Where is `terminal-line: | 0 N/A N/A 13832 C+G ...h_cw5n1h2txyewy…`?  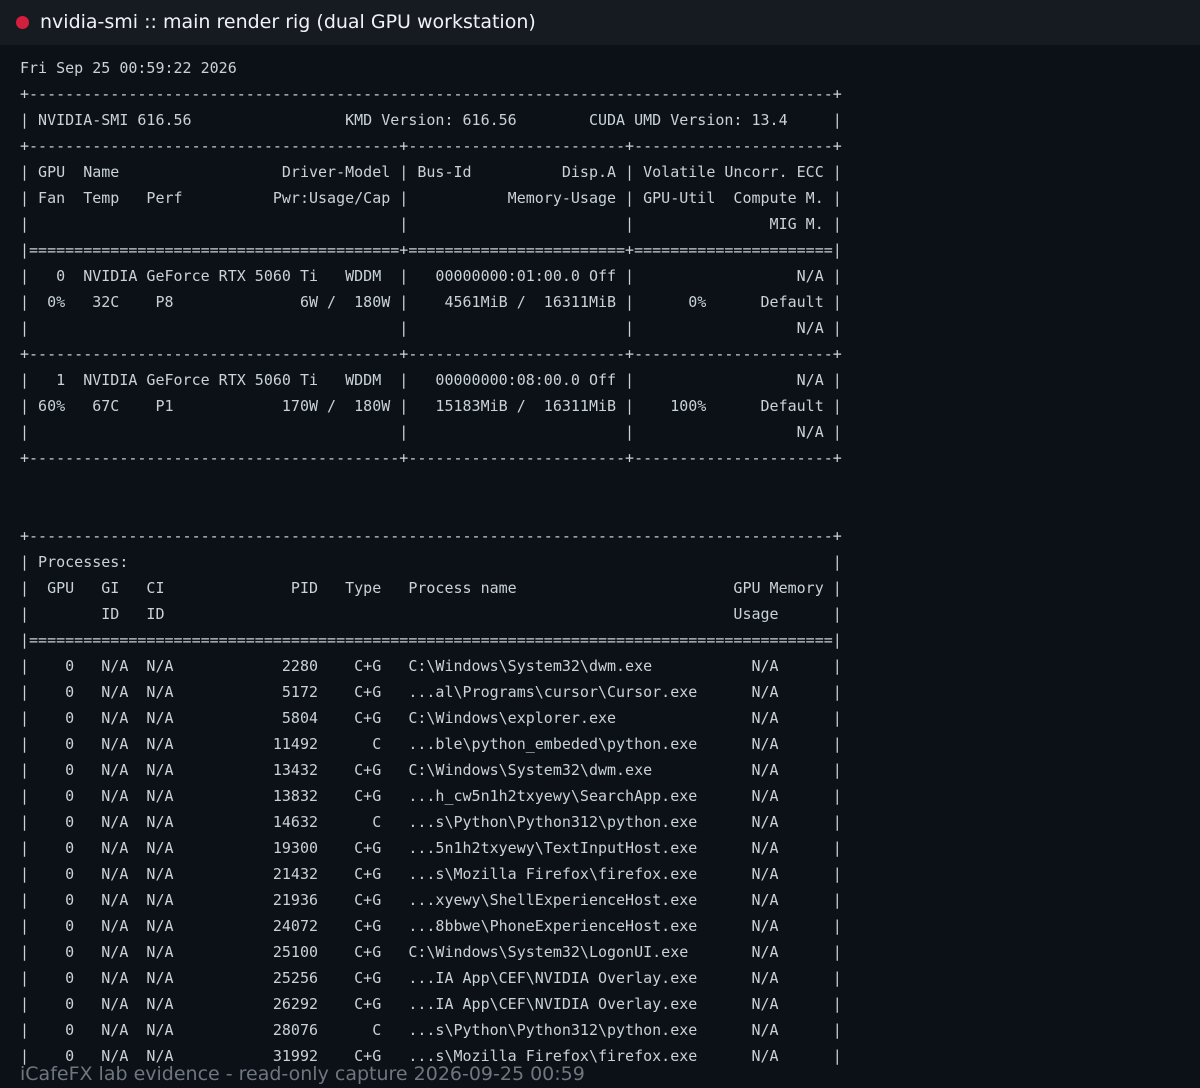 terminal-line: | 0 N/A N/A 13832 C+G ...h_cw5n1h2txyewy… is located at coordinates (431, 796).